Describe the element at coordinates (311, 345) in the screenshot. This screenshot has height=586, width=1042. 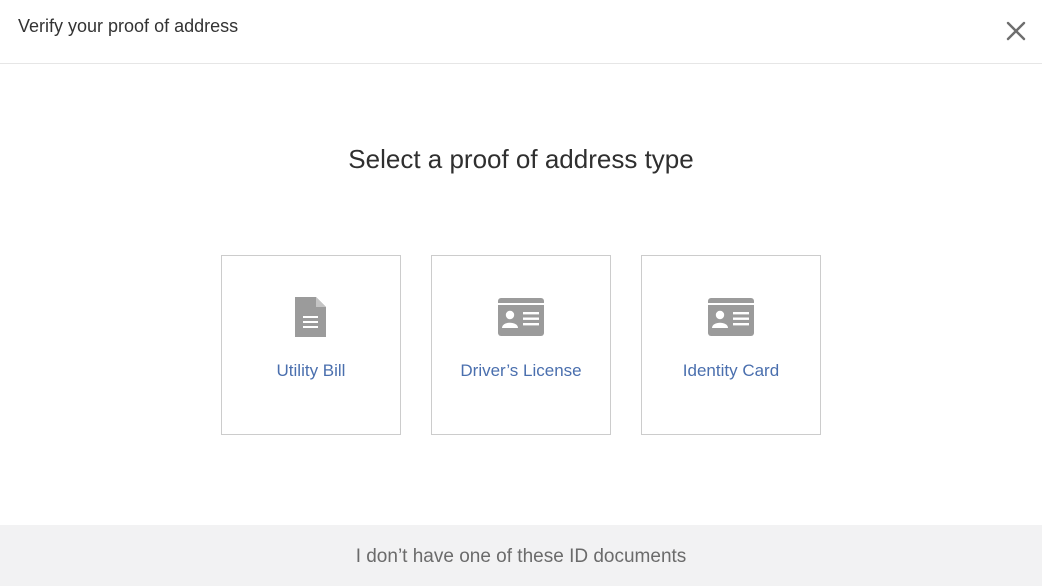
I see `option-utility-bill: Utility Bill` at that location.